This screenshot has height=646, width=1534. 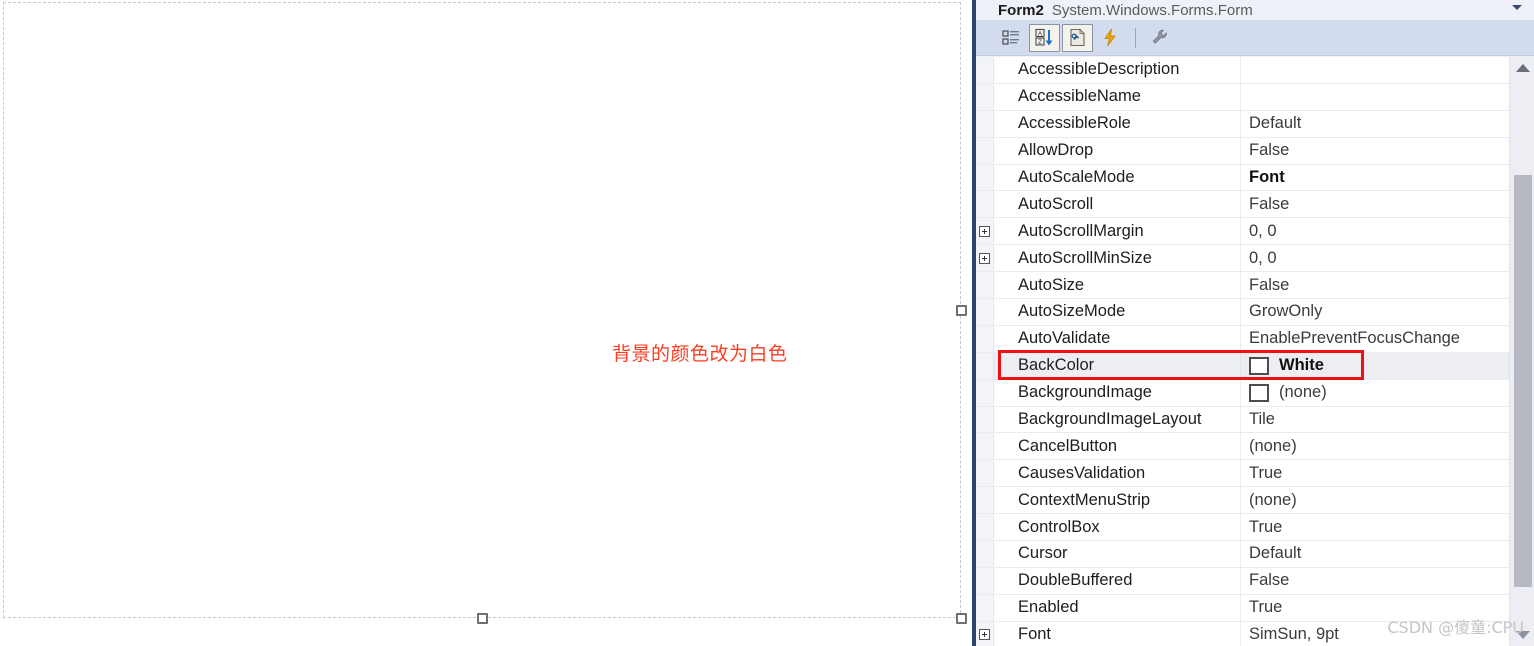 What do you see at coordinates (1273, 445) in the screenshot?
I see `property-value-text: (none)` at bounding box center [1273, 445].